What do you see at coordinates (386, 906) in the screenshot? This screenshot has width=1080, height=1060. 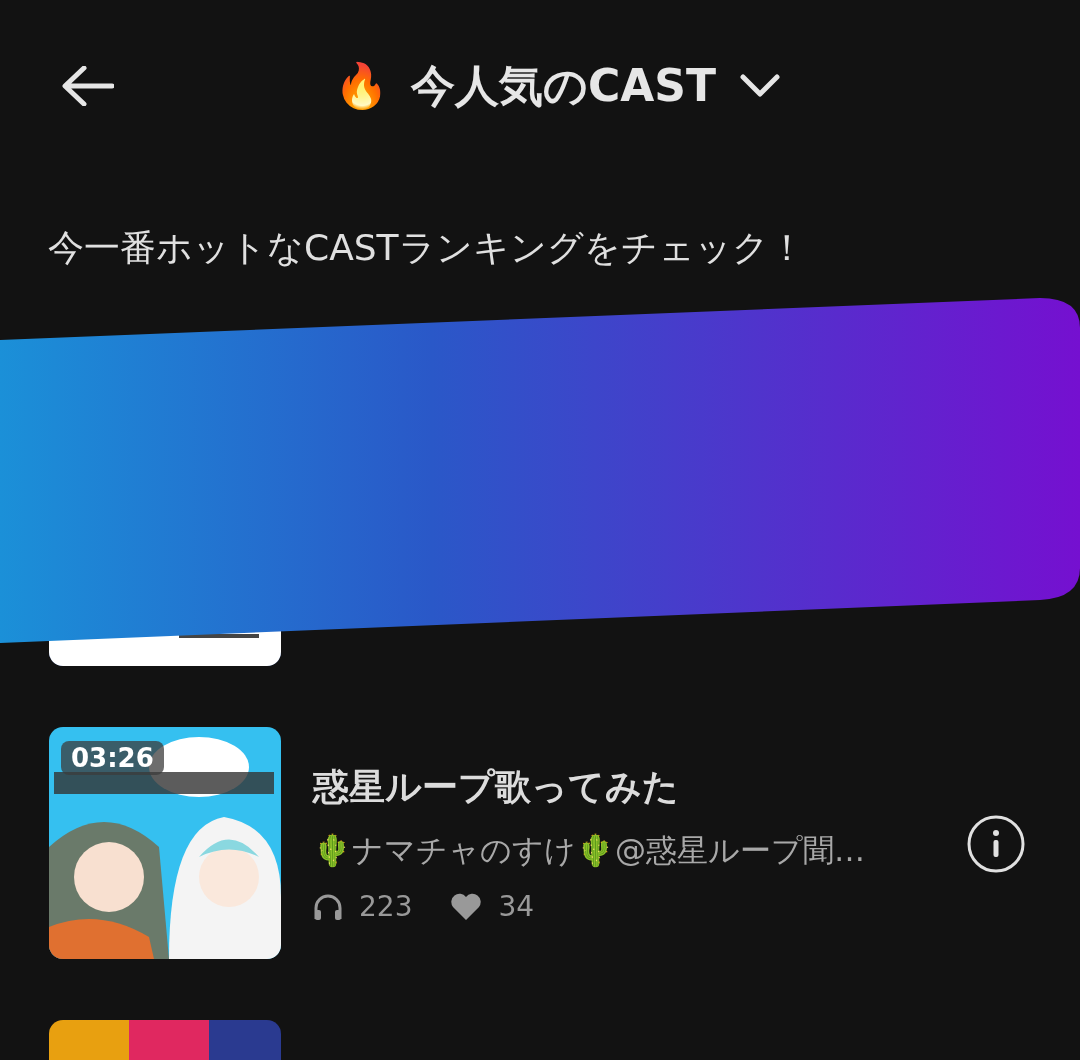 I see `play-count: 223` at bounding box center [386, 906].